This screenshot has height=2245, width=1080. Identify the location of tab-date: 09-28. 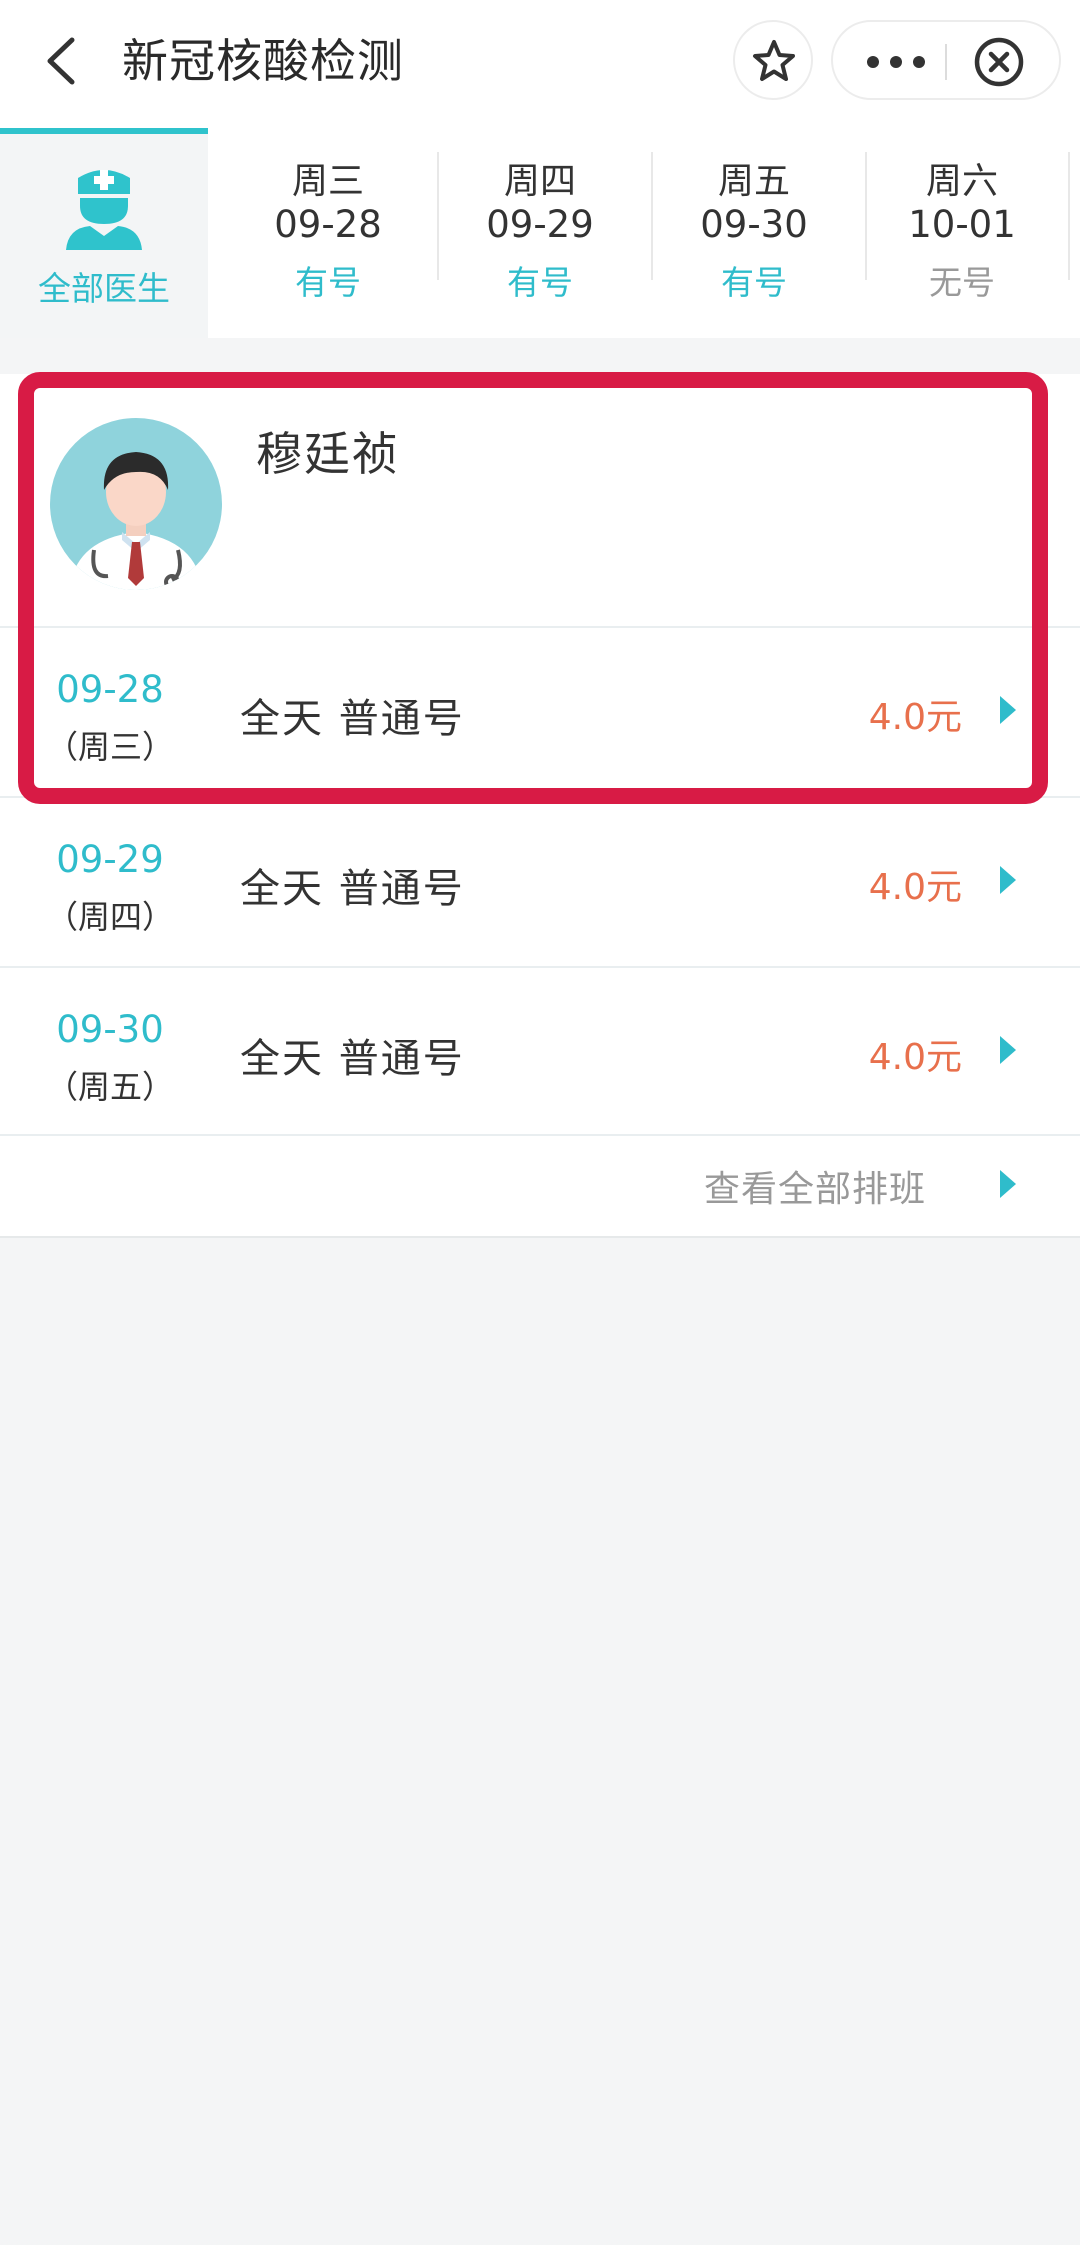
(328, 224).